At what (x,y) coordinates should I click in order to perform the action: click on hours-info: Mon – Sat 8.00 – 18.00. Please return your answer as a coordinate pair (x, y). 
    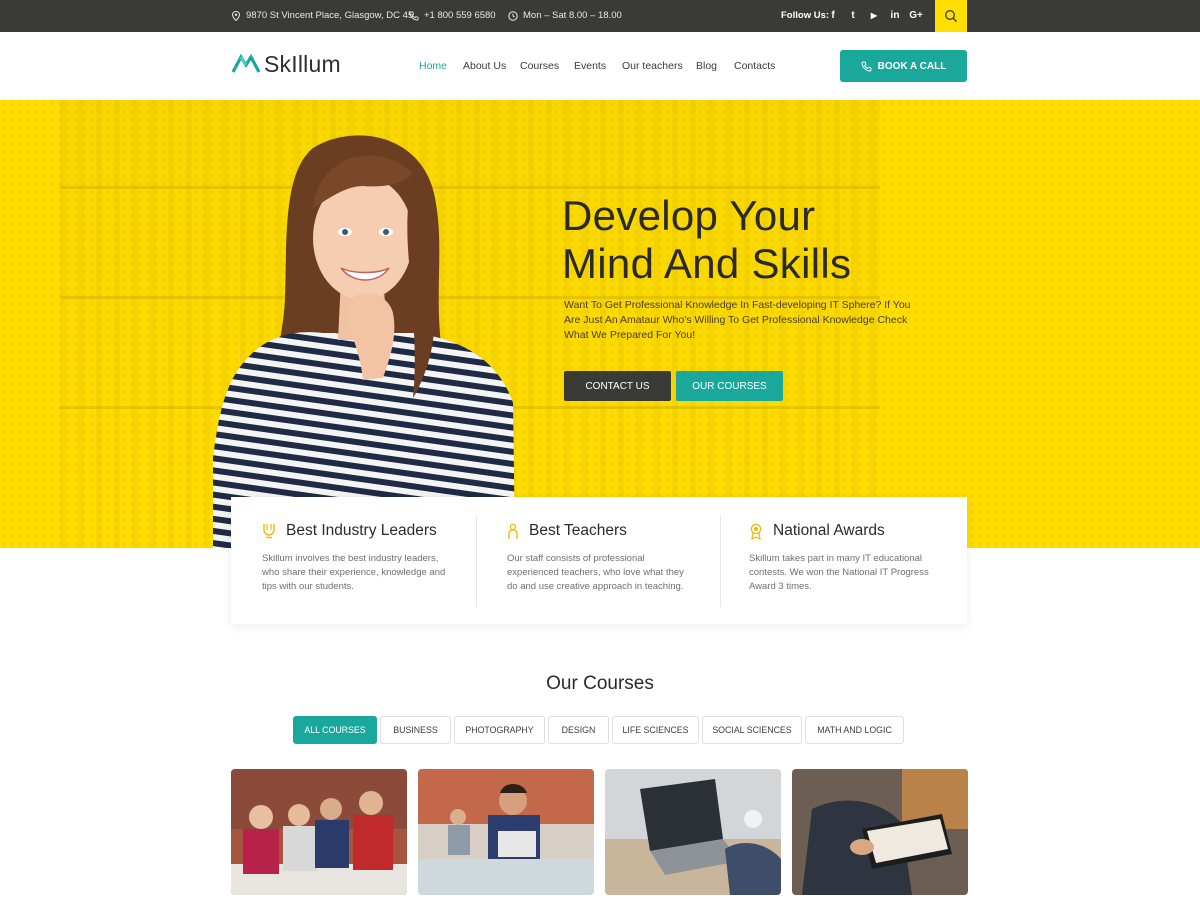
    Looking at the image, I should click on (565, 16).